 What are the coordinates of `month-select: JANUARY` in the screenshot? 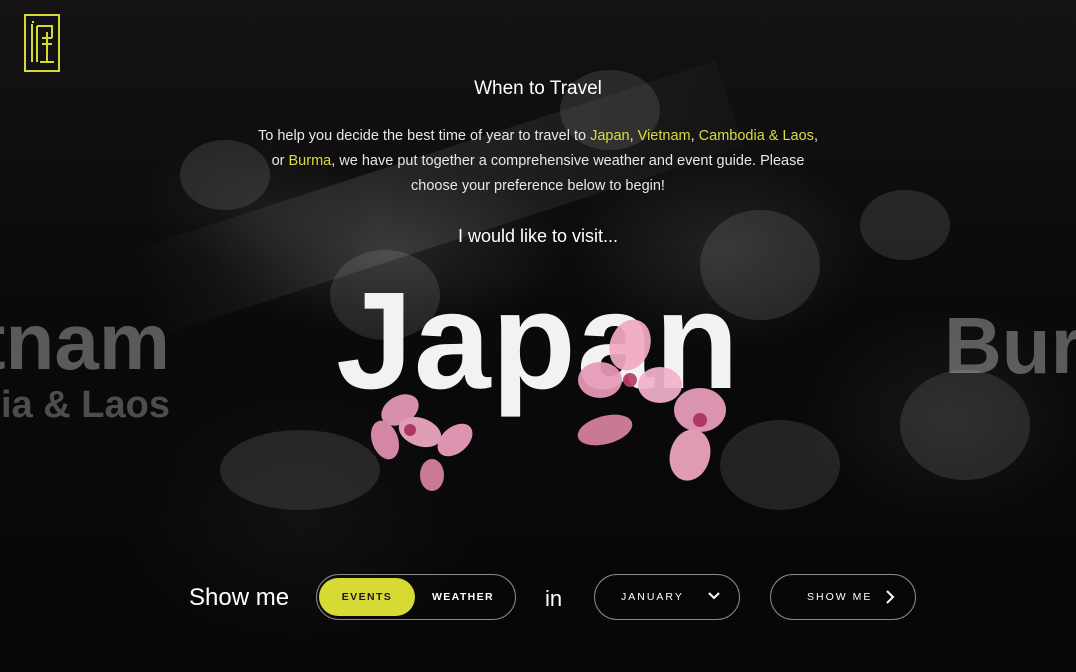 It's located at (667, 597).